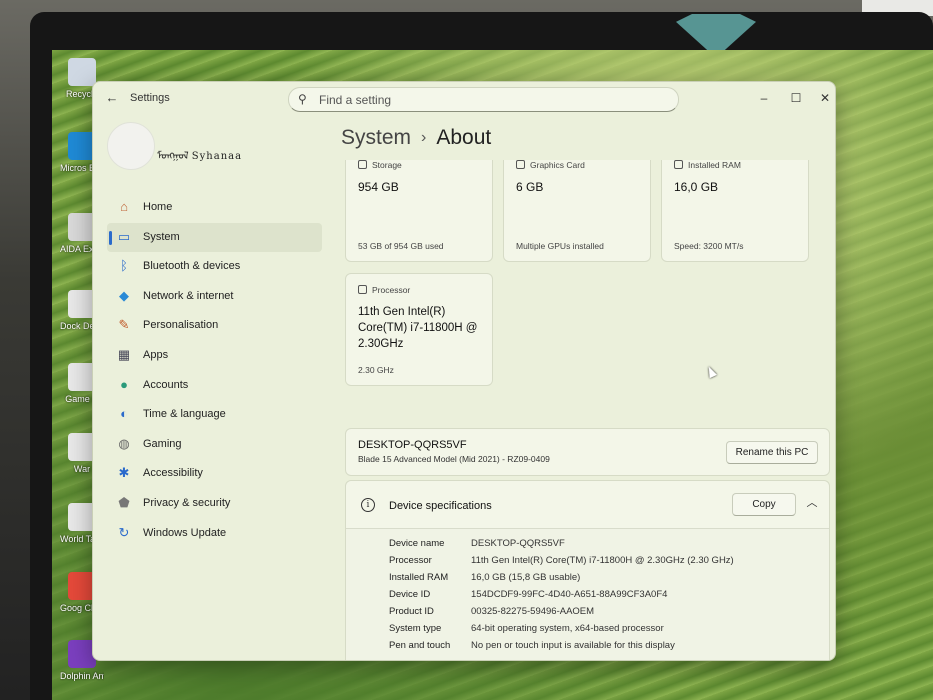 This screenshot has width=933, height=700. Describe the element at coordinates (384, 290) in the screenshot. I see `processor-label: Processor` at that location.